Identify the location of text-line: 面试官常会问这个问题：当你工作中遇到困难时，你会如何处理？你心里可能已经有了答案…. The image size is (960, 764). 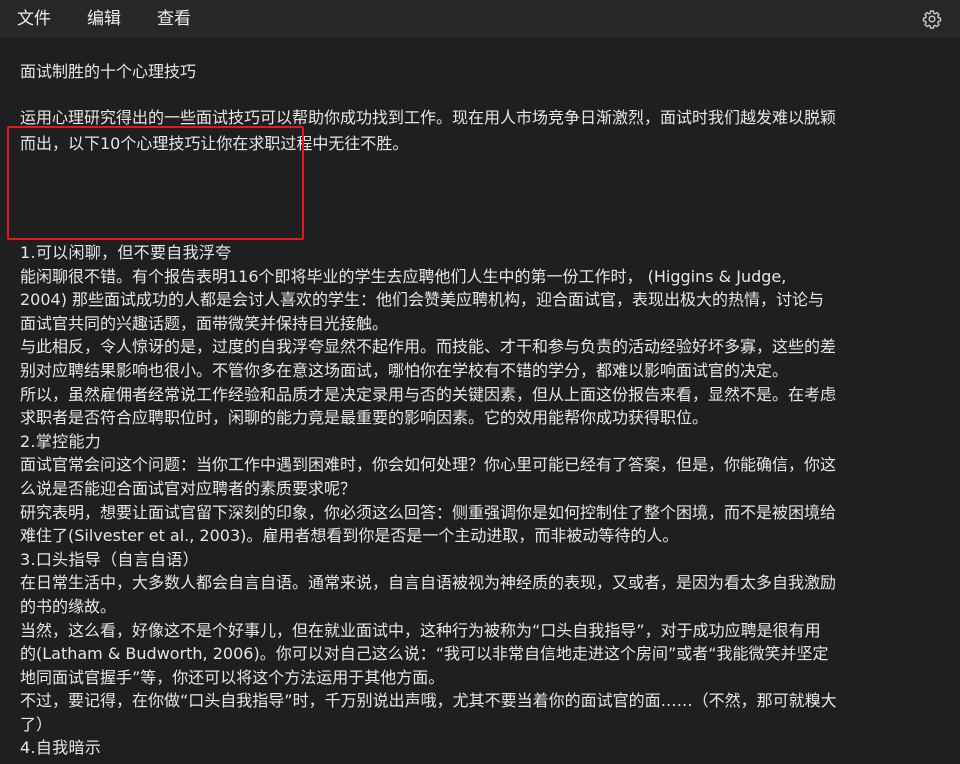
(428, 465).